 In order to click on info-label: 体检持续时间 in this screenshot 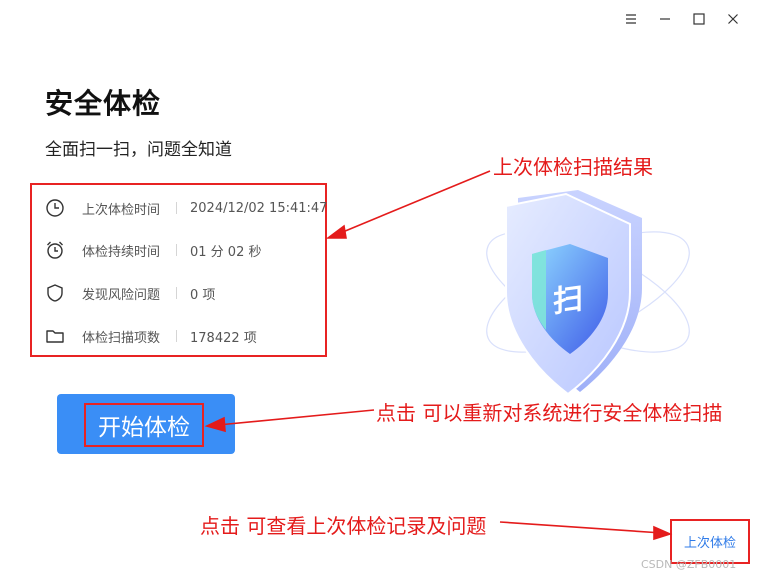, I will do `click(121, 252)`.